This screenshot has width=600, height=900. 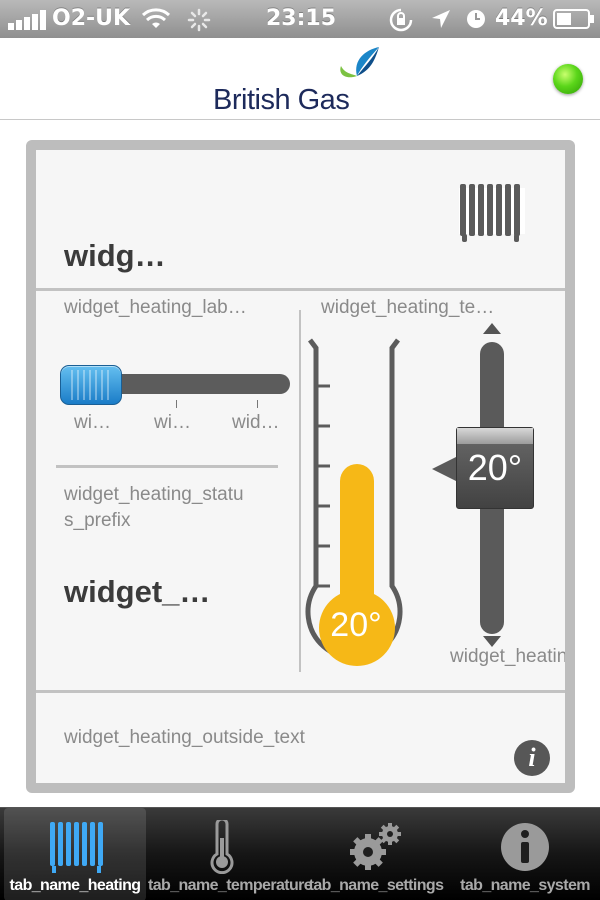 I want to click on vertical-divider, so click(x=300, y=491).